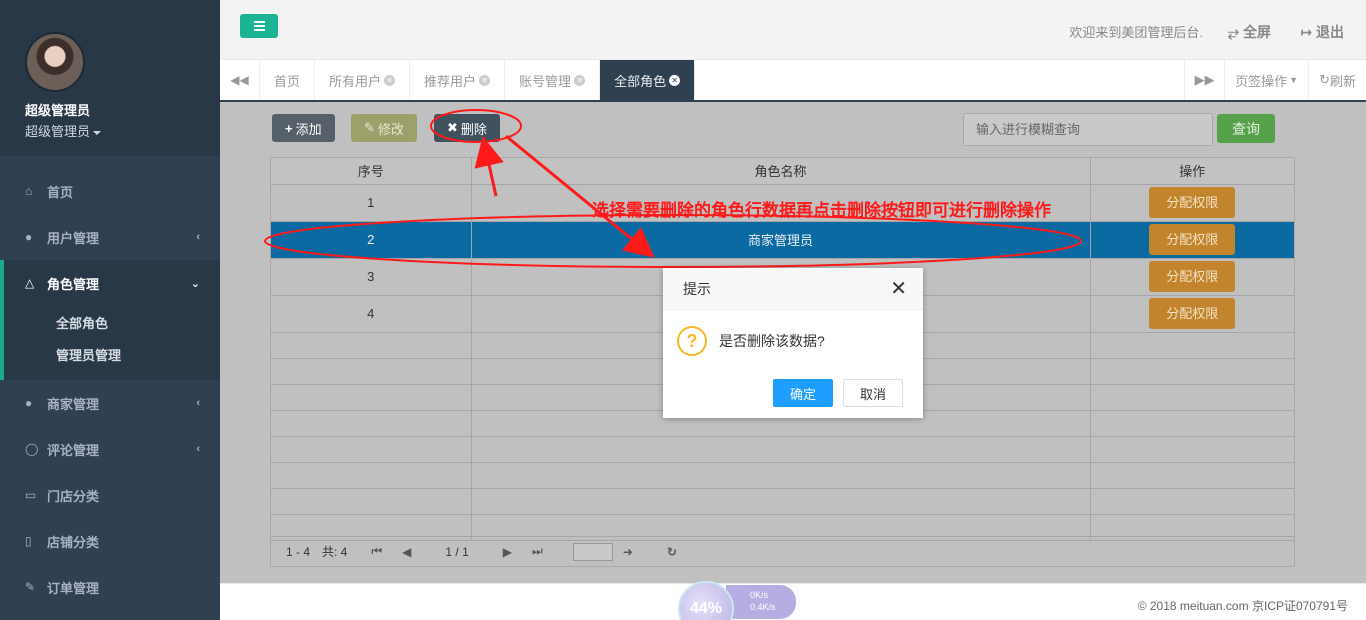 This screenshot has width=1366, height=620. Describe the element at coordinates (112, 322) in the screenshot. I see `sidebar-subitem-all-roles: 全部角色` at that location.